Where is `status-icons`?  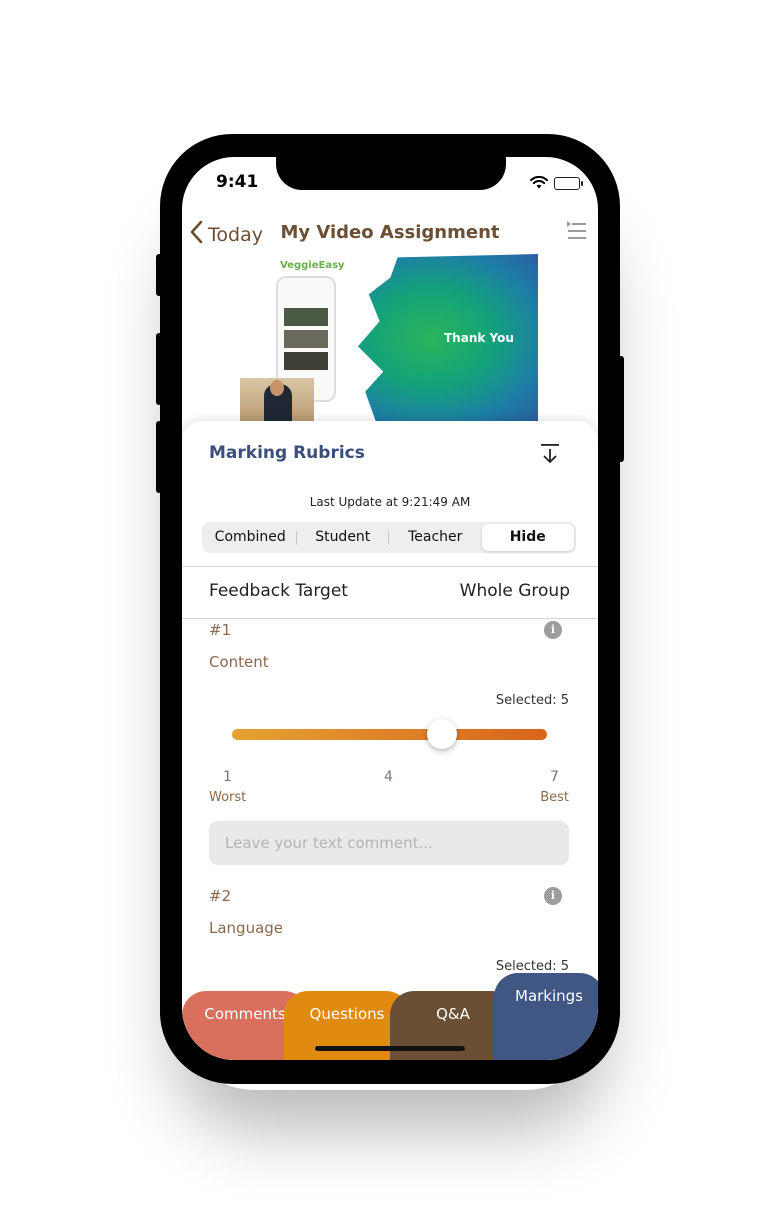 status-icons is located at coordinates (556, 183).